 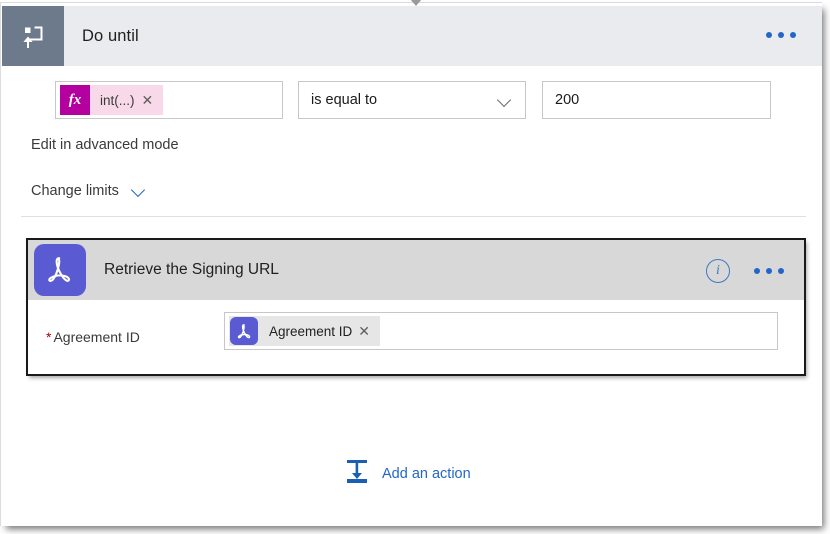 What do you see at coordinates (49, 337) in the screenshot?
I see `required-marker: *` at bounding box center [49, 337].